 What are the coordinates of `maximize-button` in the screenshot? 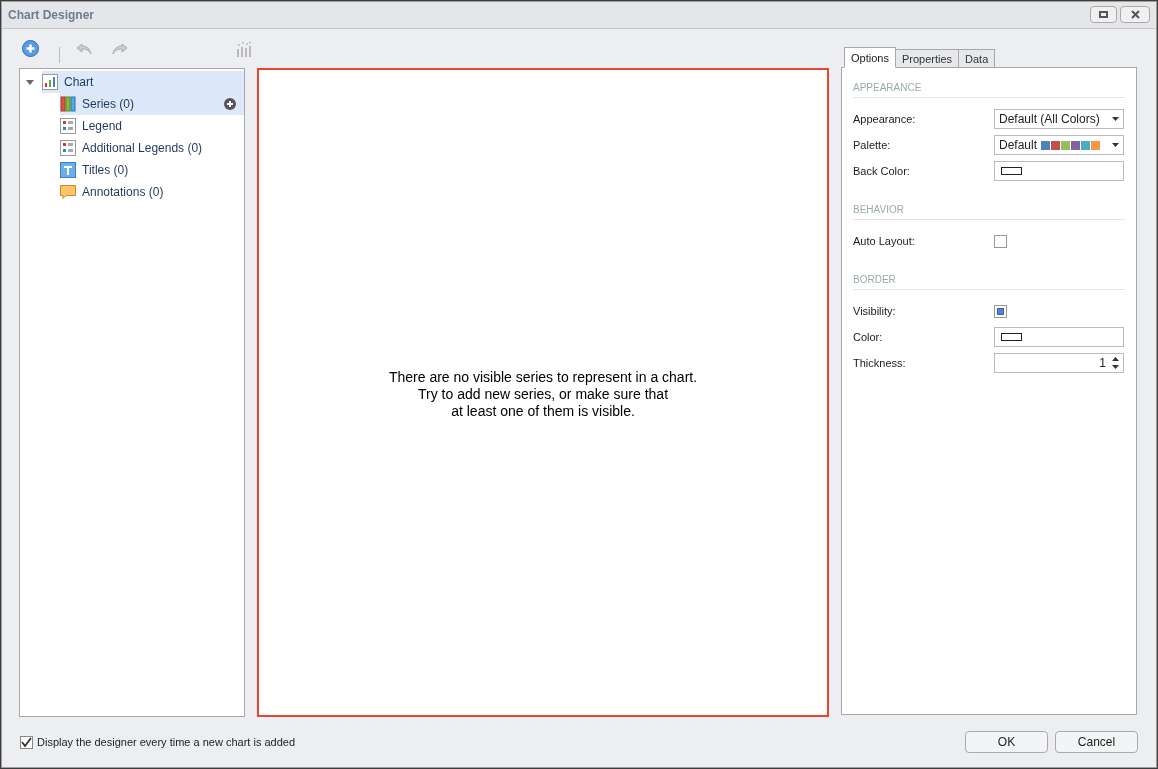 It's located at (1103, 15).